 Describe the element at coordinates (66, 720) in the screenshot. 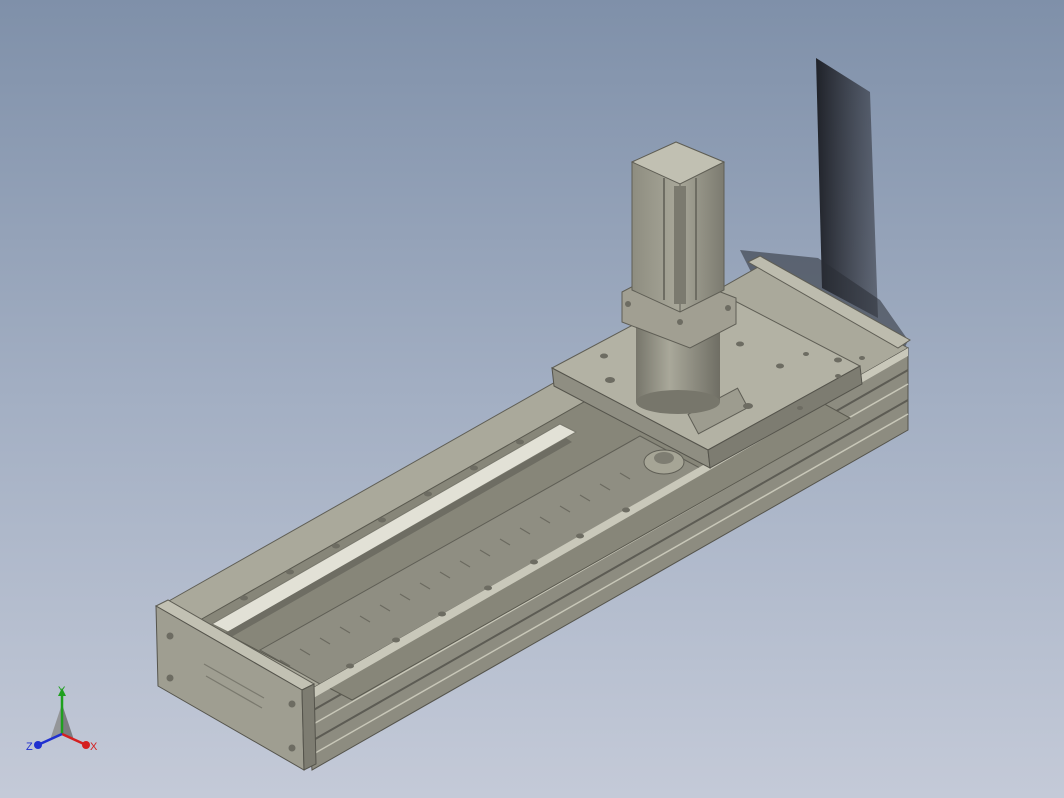

I see `orientation-triad: Y X Z` at that location.